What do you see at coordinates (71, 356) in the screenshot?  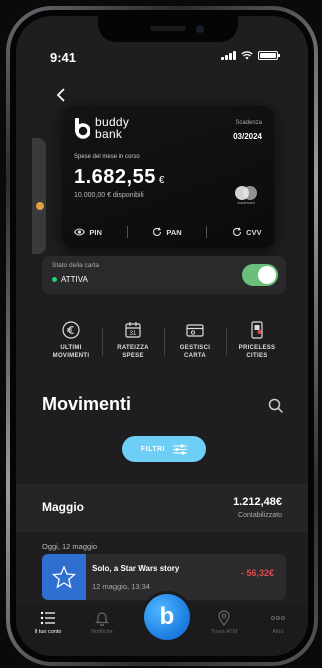 I see `qa-1-line2: MOVIMENTI` at bounding box center [71, 356].